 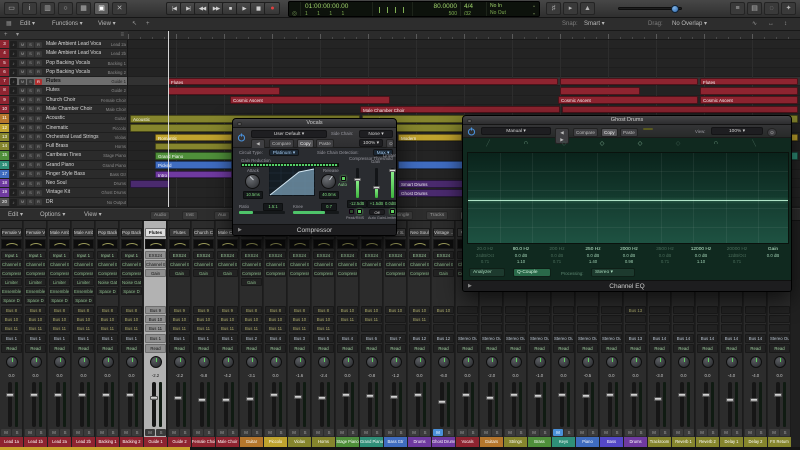 What do you see at coordinates (193, 137) in the screenshot?
I see `arrange-region: Romantic` at bounding box center [193, 137].